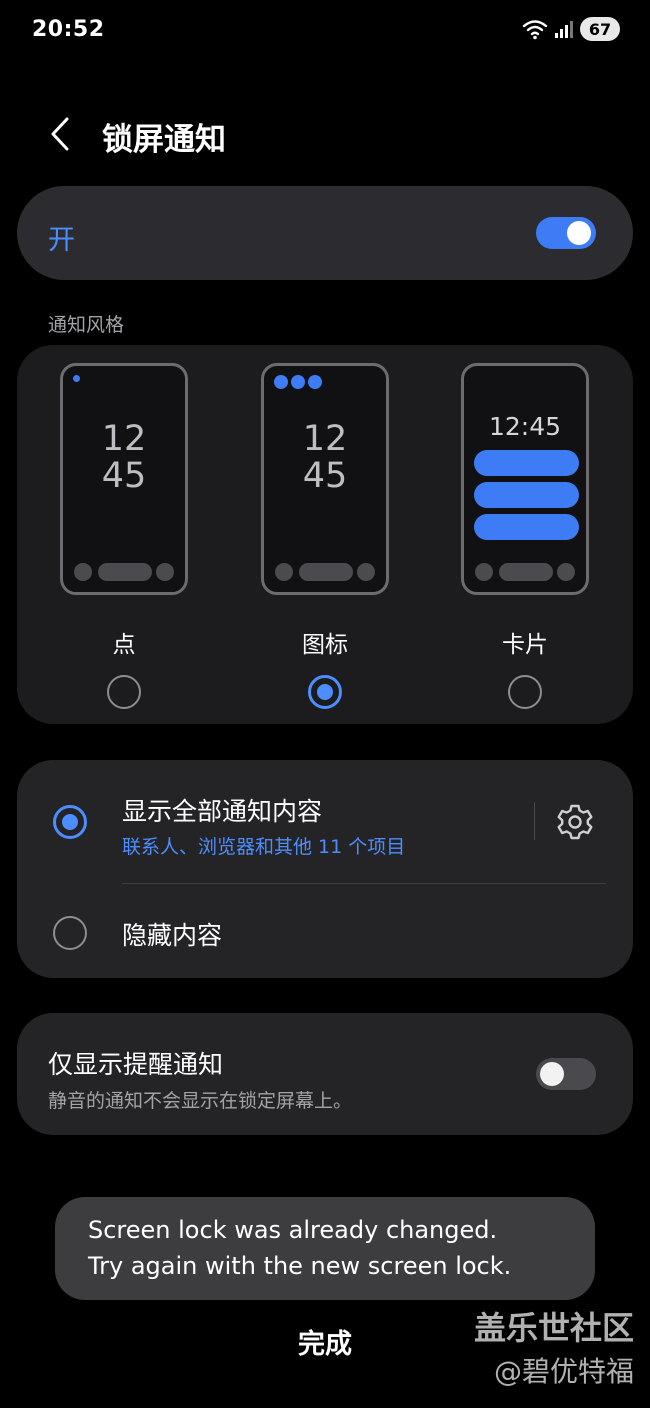 This screenshot has height=1408, width=650. Describe the element at coordinates (534, 821) in the screenshot. I see `vertical-divider` at that location.